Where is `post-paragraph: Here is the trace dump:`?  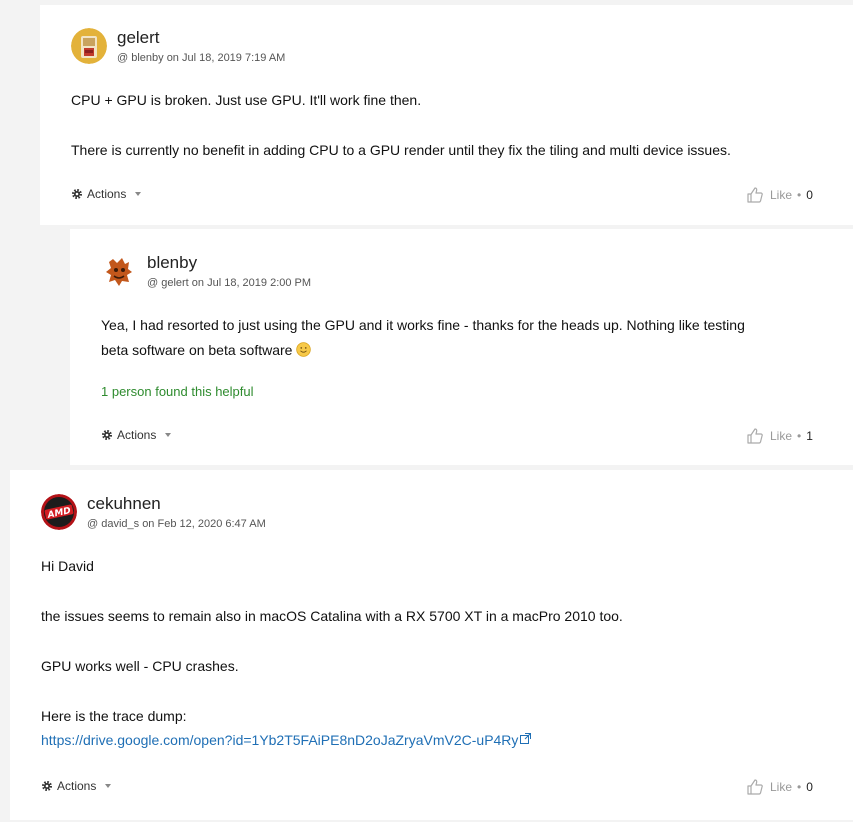
post-paragraph: Here is the trace dump: is located at coordinates (114, 716).